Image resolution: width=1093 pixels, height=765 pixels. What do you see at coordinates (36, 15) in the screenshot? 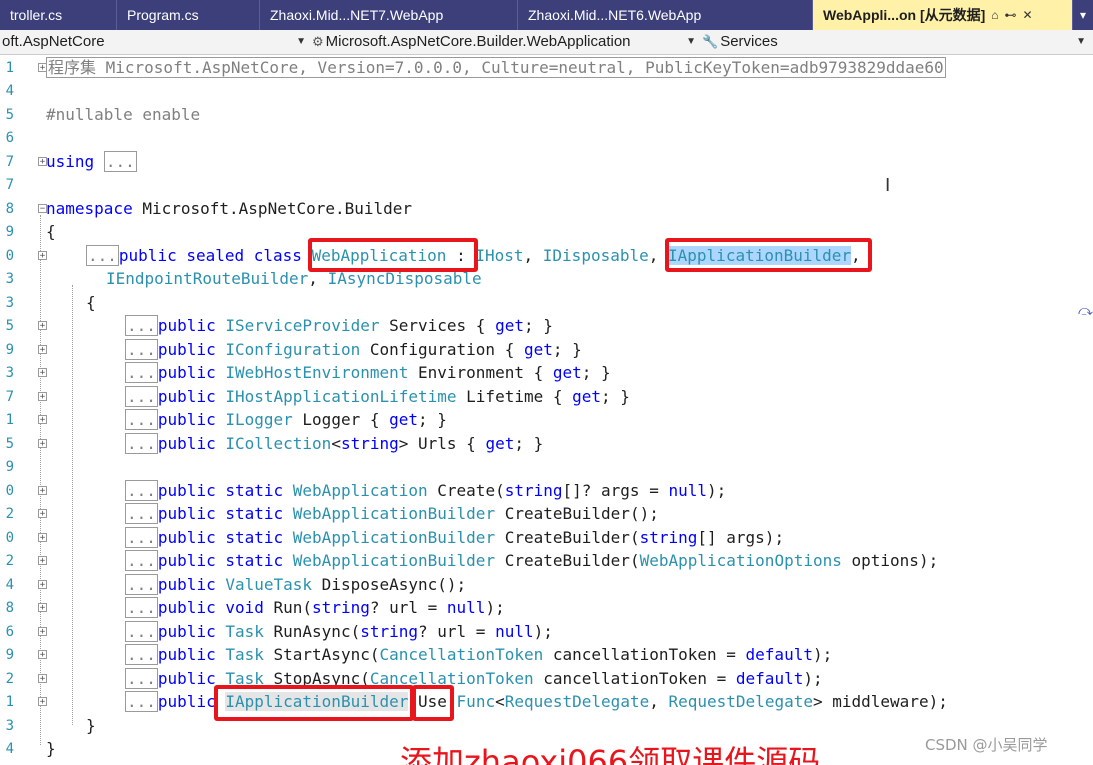
I see `tab-label: troller.cs` at bounding box center [36, 15].